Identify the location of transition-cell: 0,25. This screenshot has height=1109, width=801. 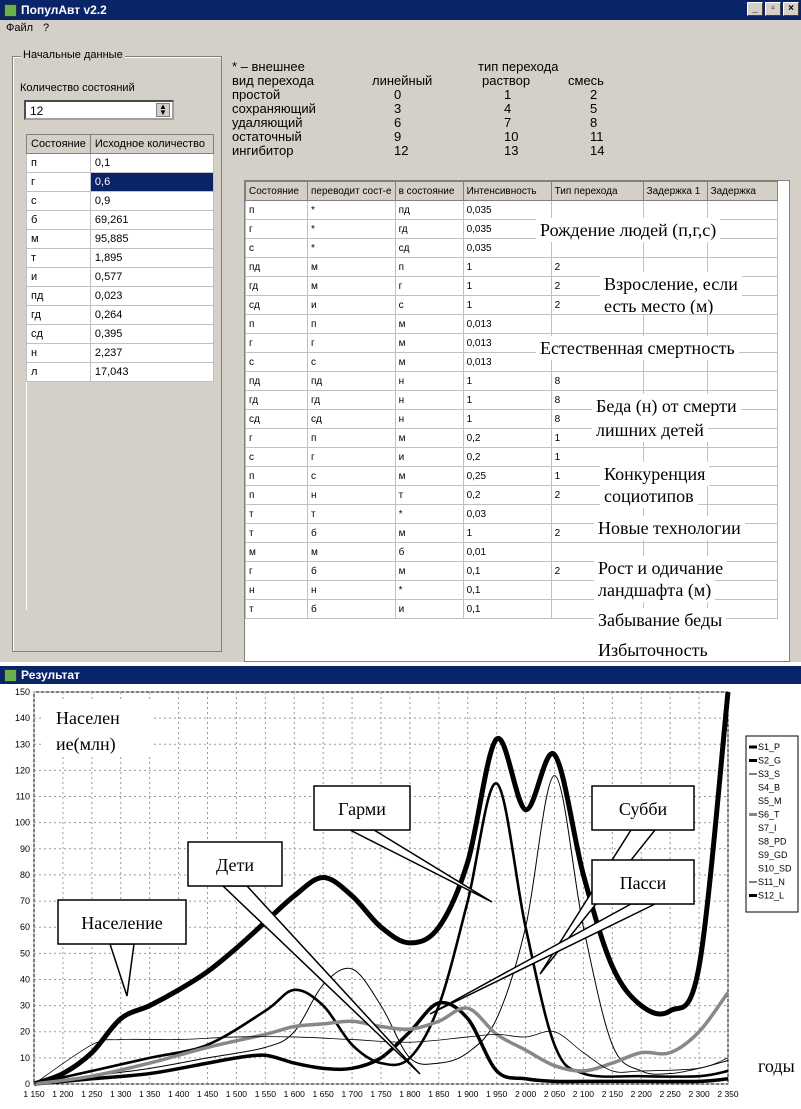
(507, 476).